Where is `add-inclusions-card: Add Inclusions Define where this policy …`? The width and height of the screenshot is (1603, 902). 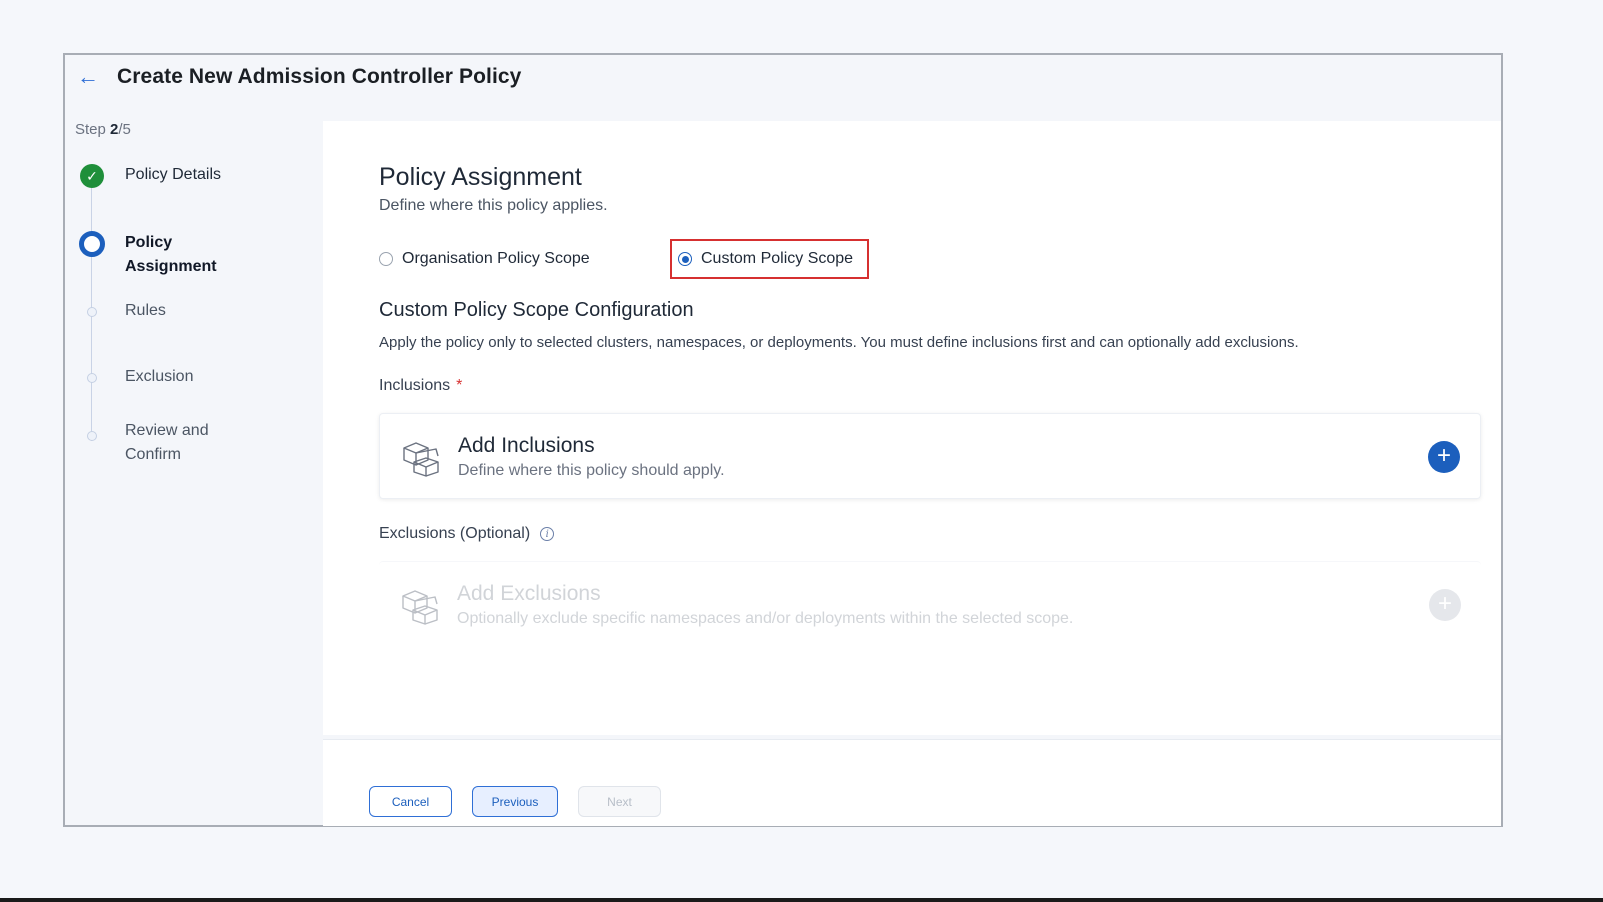 add-inclusions-card: Add Inclusions Define where this policy … is located at coordinates (930, 456).